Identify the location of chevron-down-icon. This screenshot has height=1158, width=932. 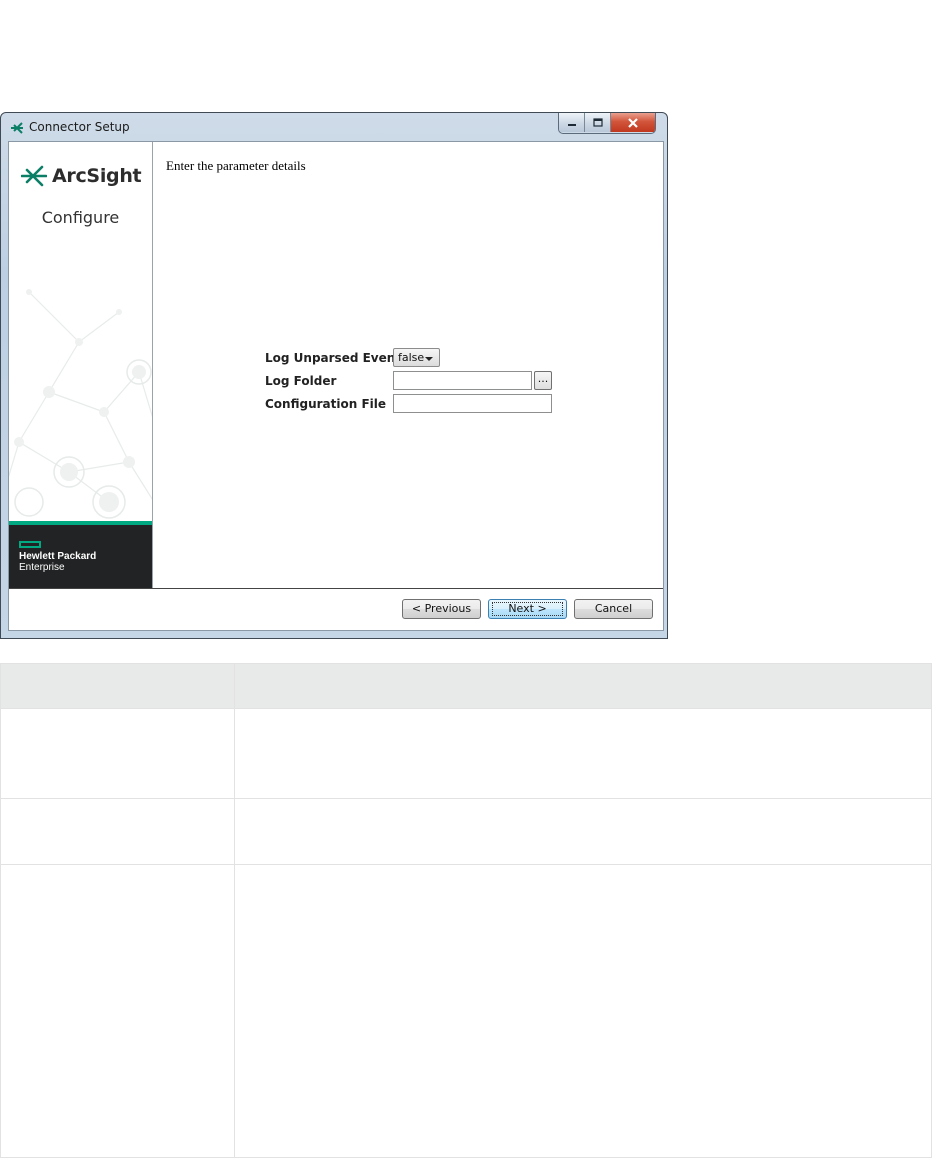
(429, 359).